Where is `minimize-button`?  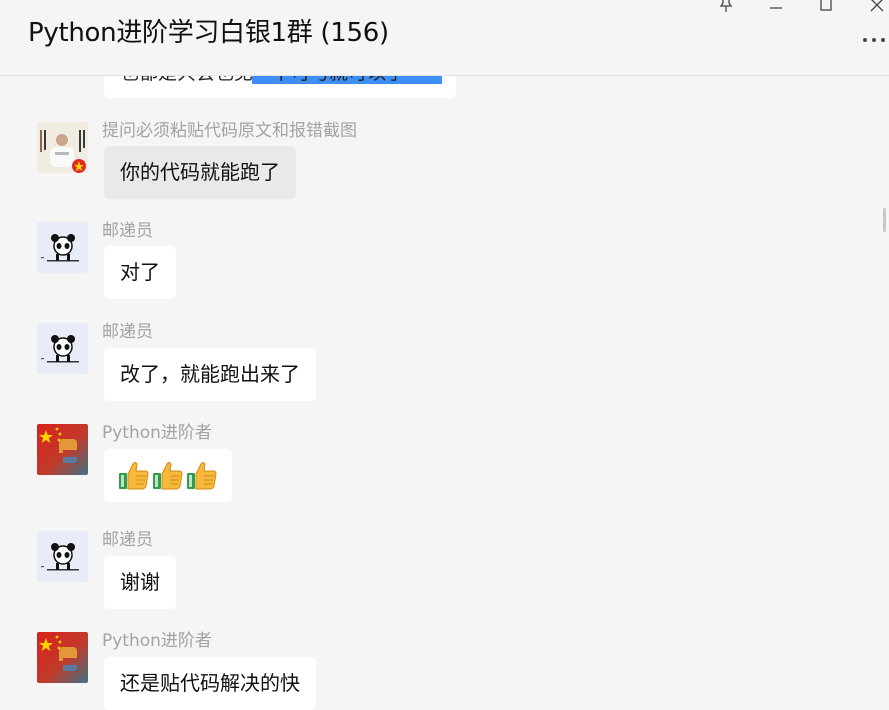 minimize-button is located at coordinates (776, 8).